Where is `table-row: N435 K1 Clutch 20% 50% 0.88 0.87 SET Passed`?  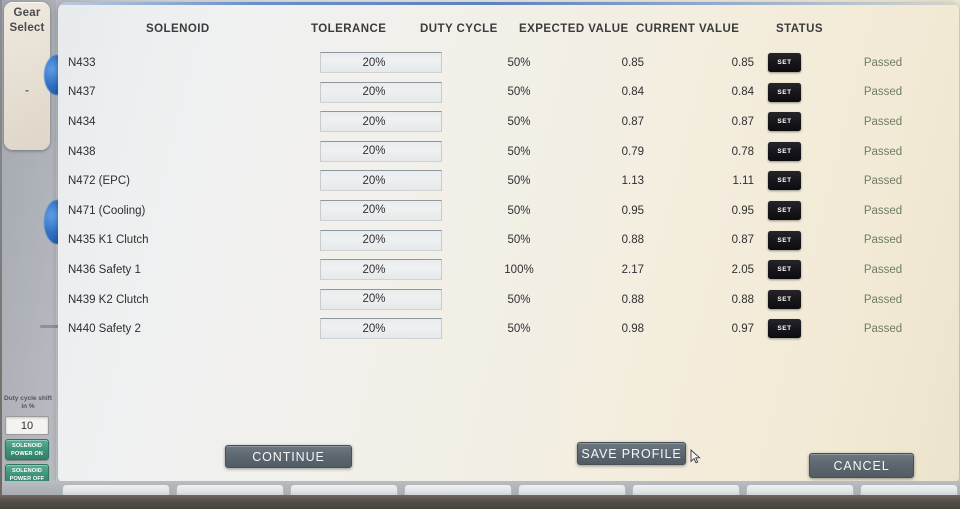 table-row: N435 K1 Clutch 20% 50% 0.88 0.87 SET Passed is located at coordinates (508, 241).